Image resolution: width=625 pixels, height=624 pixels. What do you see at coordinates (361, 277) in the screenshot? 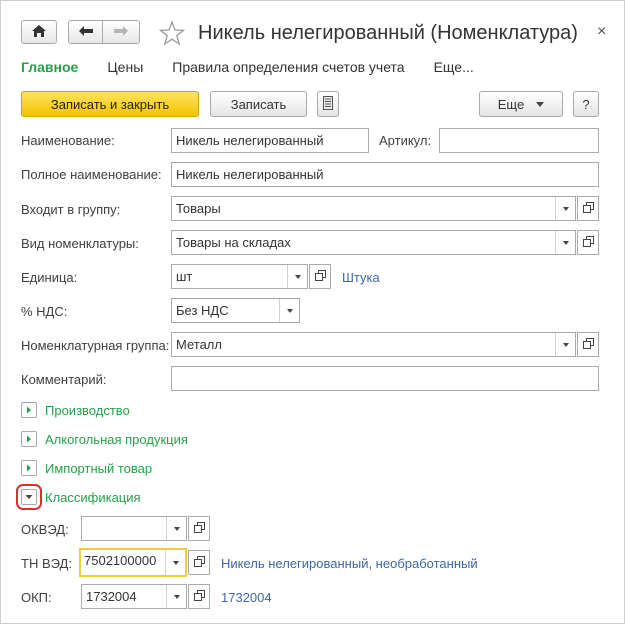
I see `unit-link: Штука` at bounding box center [361, 277].